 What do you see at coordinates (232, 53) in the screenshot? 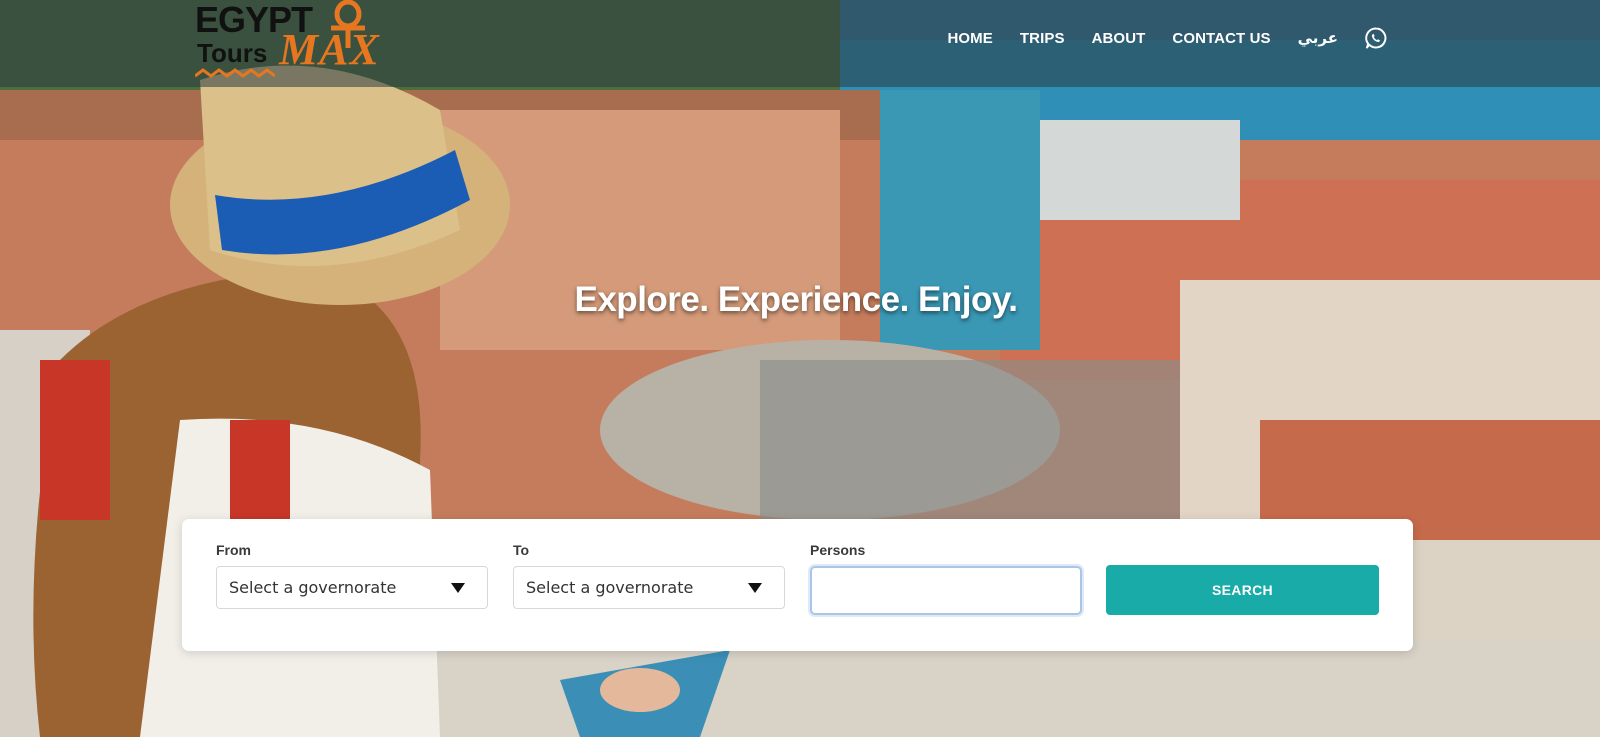
I see `logo-text-tours: Tours` at bounding box center [232, 53].